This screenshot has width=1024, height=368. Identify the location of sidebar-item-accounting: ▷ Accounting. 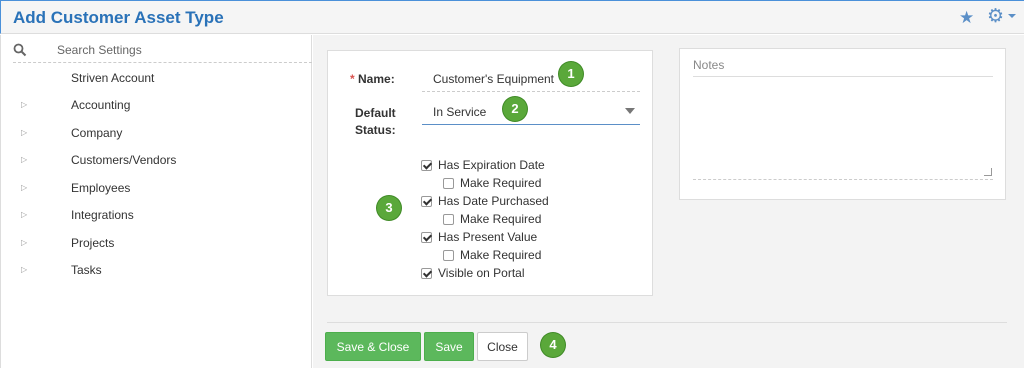
(161, 106).